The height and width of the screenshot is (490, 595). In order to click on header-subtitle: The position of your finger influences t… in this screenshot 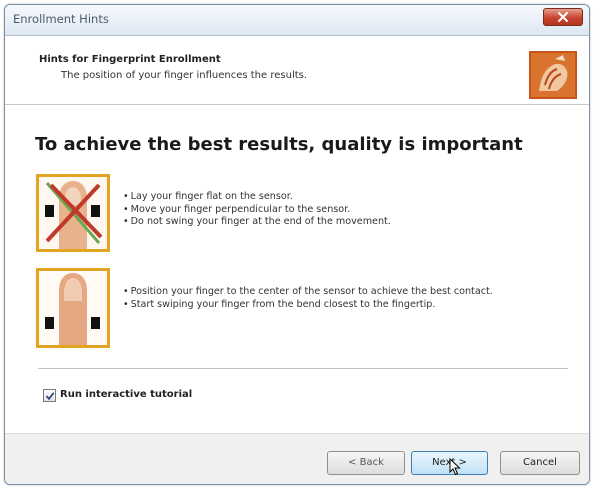, I will do `click(184, 75)`.